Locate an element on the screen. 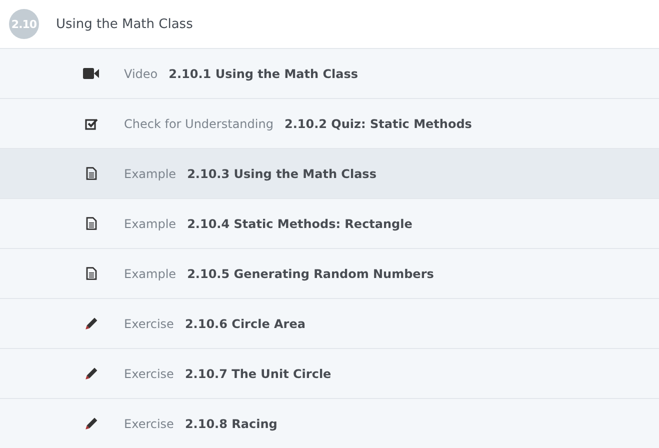  lesson-item: Example 2.10.5 Generating Random Numbers is located at coordinates (329, 274).